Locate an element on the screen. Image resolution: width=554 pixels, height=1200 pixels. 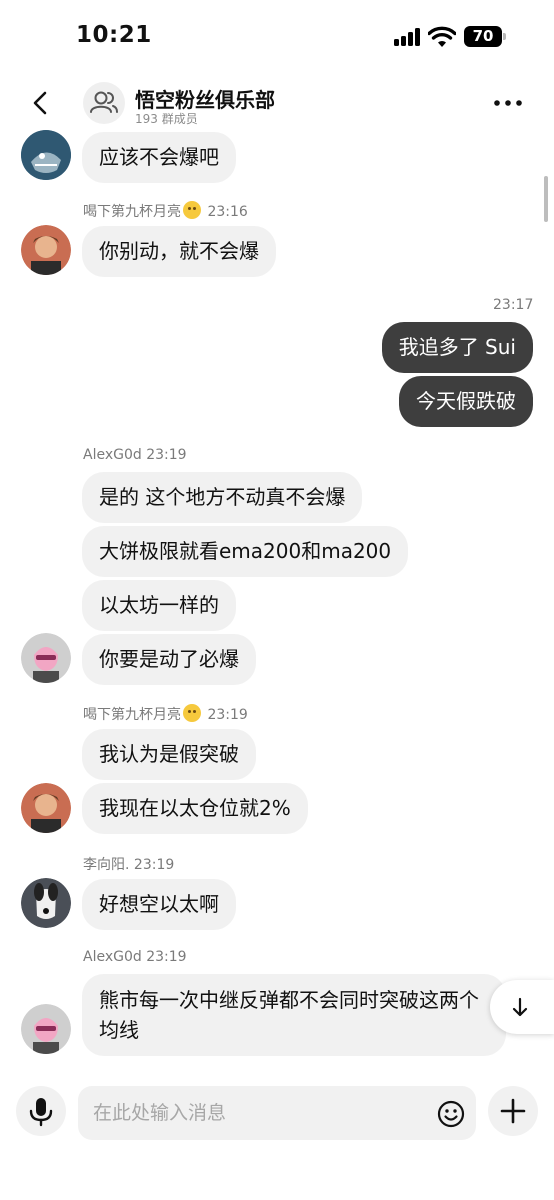
battery-level: 70 is located at coordinates (483, 36).